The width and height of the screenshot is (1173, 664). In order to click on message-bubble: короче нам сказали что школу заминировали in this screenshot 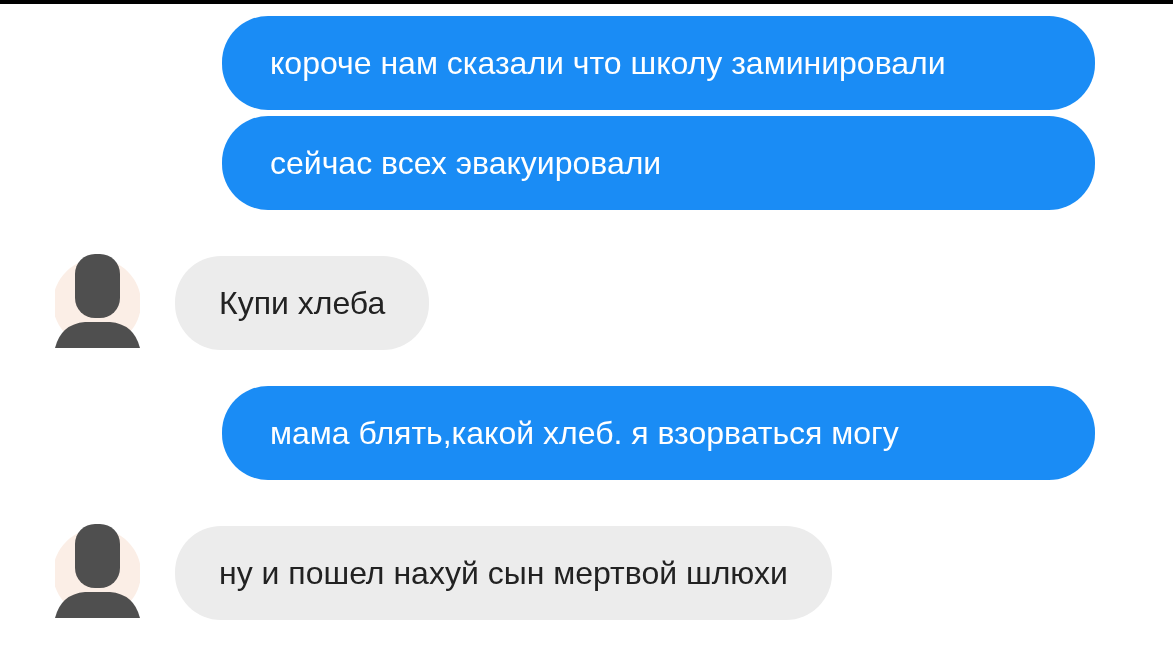, I will do `click(658, 63)`.